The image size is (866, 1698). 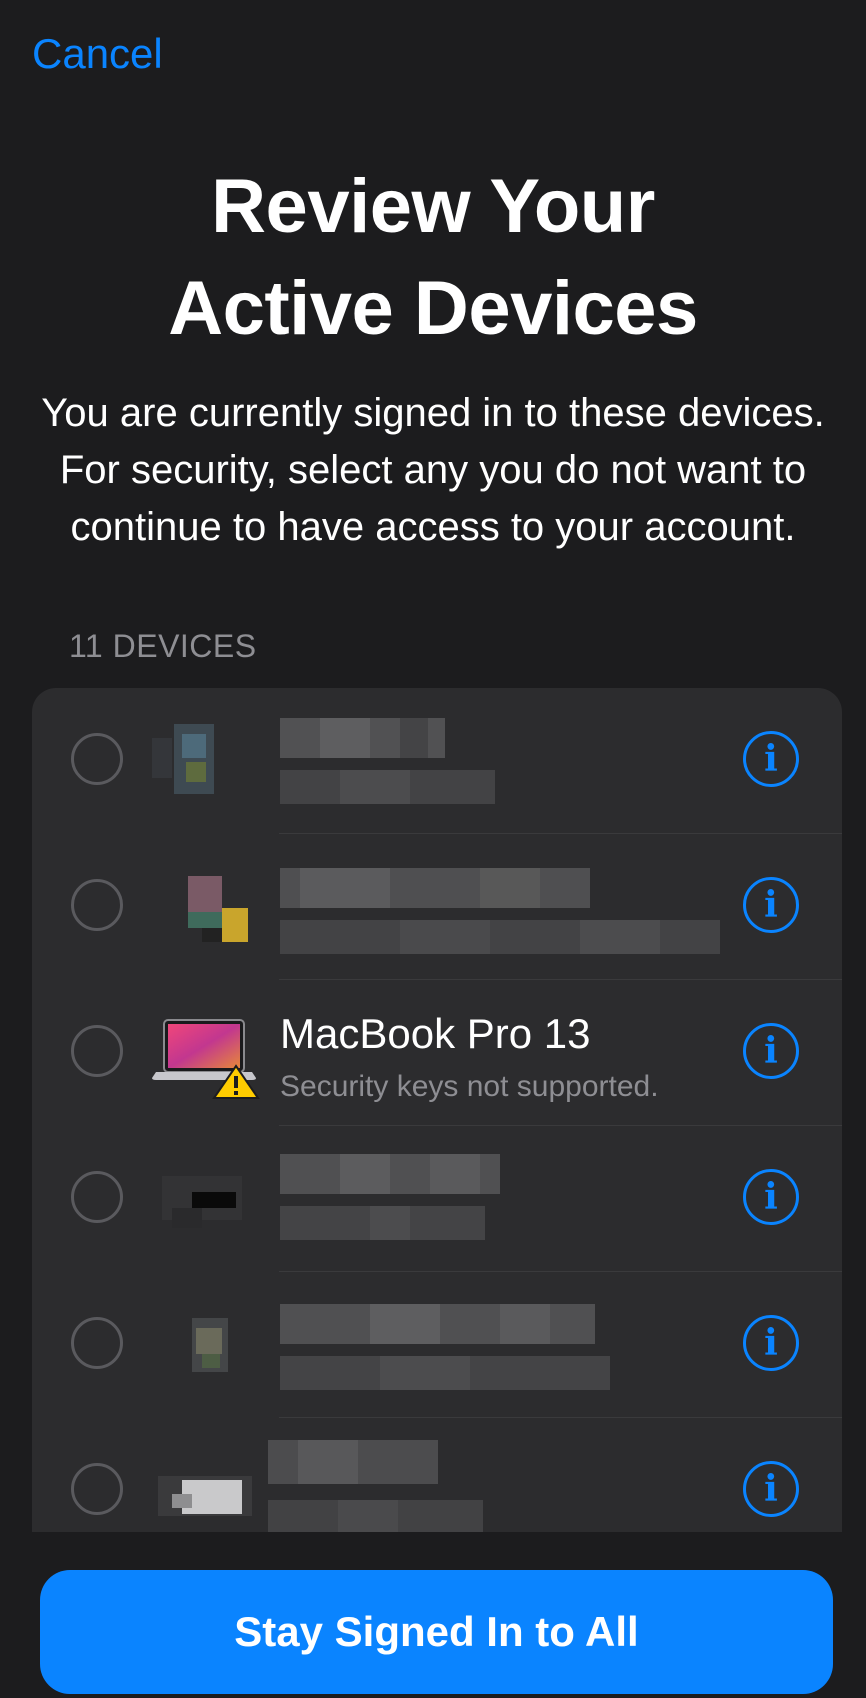 What do you see at coordinates (469, 1086) in the screenshot?
I see `device-detail: Security keys not supported.` at bounding box center [469, 1086].